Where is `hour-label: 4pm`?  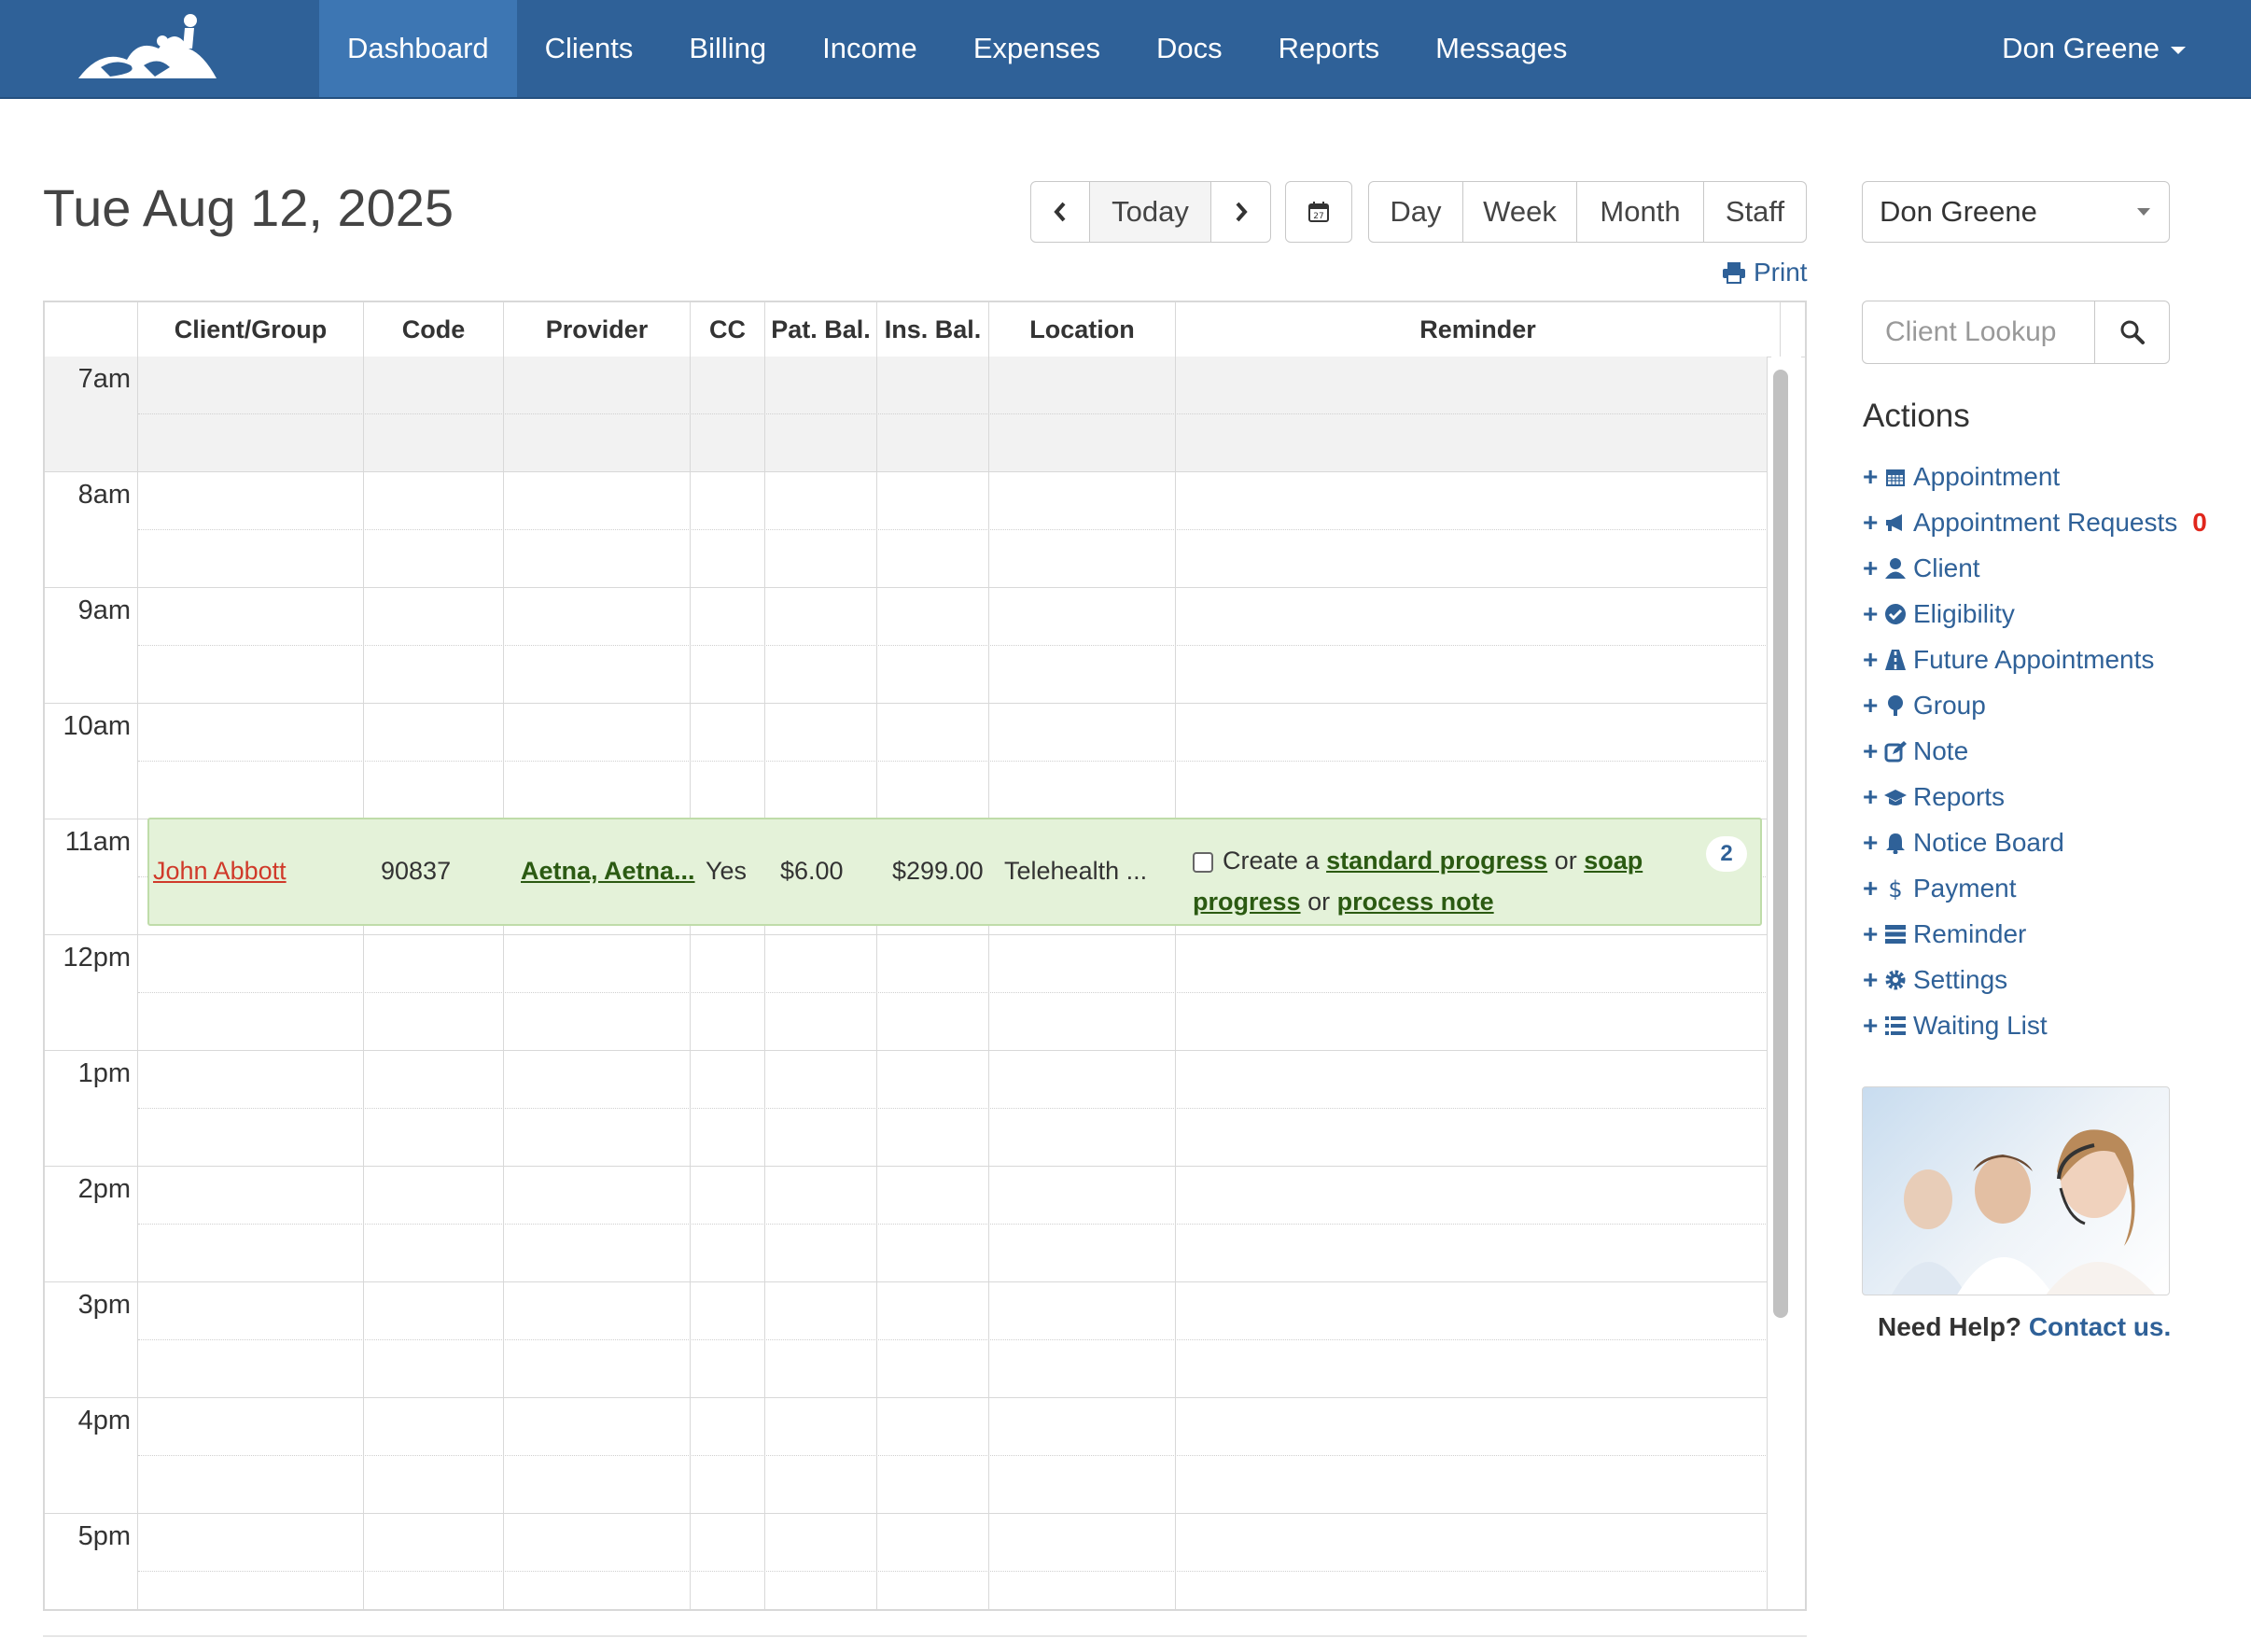
hour-label: 4pm is located at coordinates (104, 1420).